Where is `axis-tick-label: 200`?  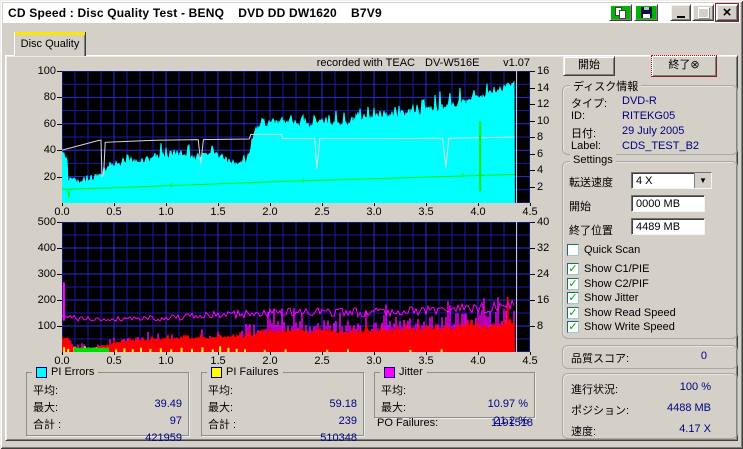
axis-tick-label: 200 is located at coordinates (46, 300).